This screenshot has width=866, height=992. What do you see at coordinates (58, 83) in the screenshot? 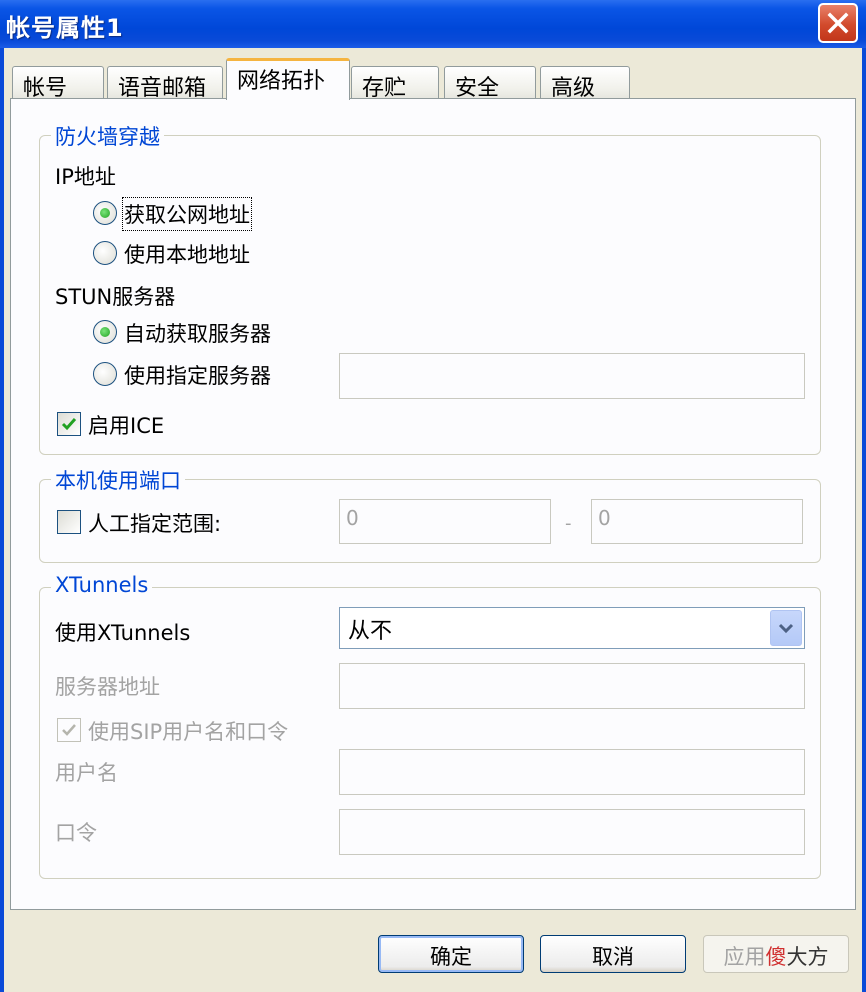
I see `tab-account: 帐号` at bounding box center [58, 83].